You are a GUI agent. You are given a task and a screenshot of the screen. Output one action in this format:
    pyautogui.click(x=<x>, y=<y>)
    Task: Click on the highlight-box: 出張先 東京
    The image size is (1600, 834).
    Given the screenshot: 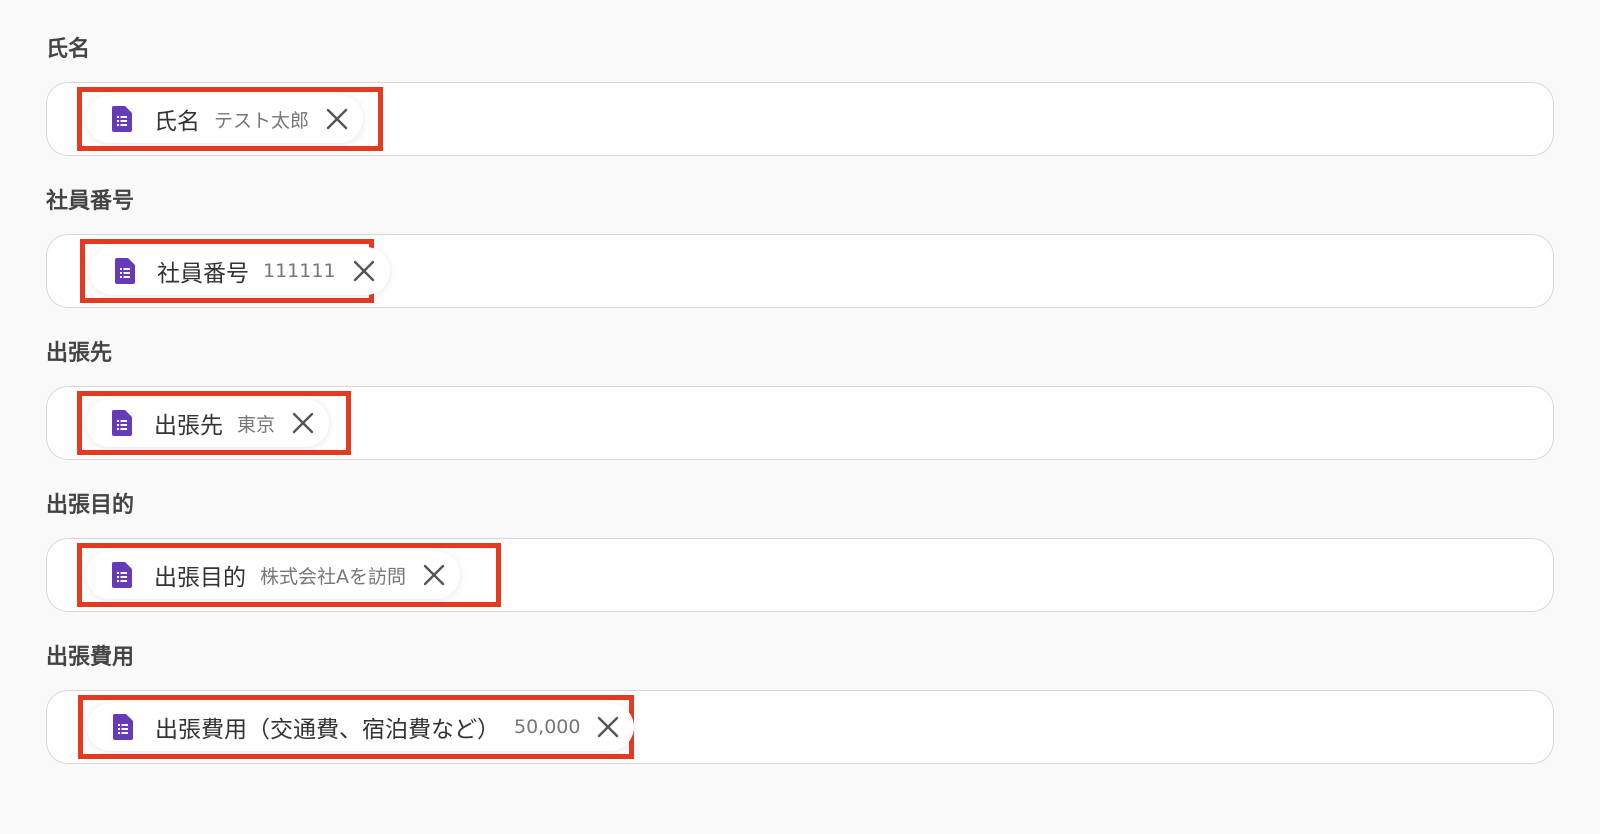 What is the action you would take?
    pyautogui.click(x=214, y=423)
    